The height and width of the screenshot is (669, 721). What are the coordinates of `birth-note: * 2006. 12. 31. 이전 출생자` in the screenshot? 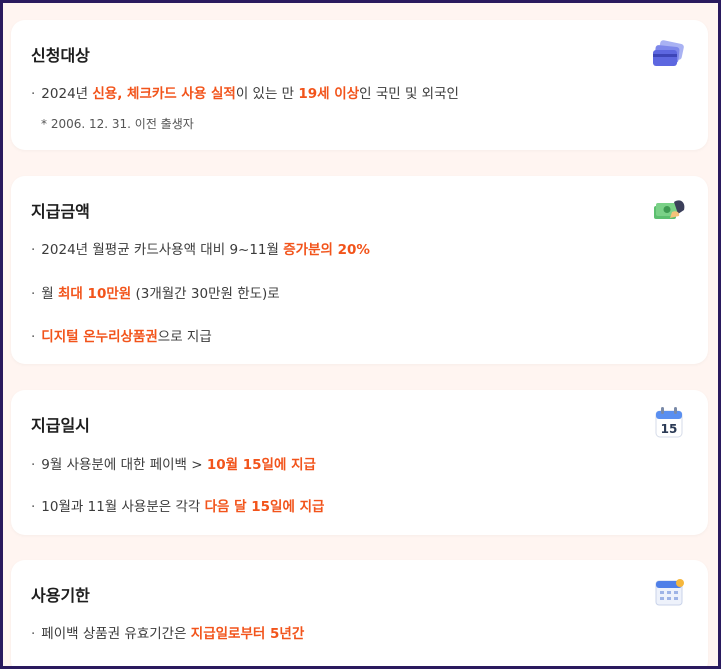 It's located at (117, 124).